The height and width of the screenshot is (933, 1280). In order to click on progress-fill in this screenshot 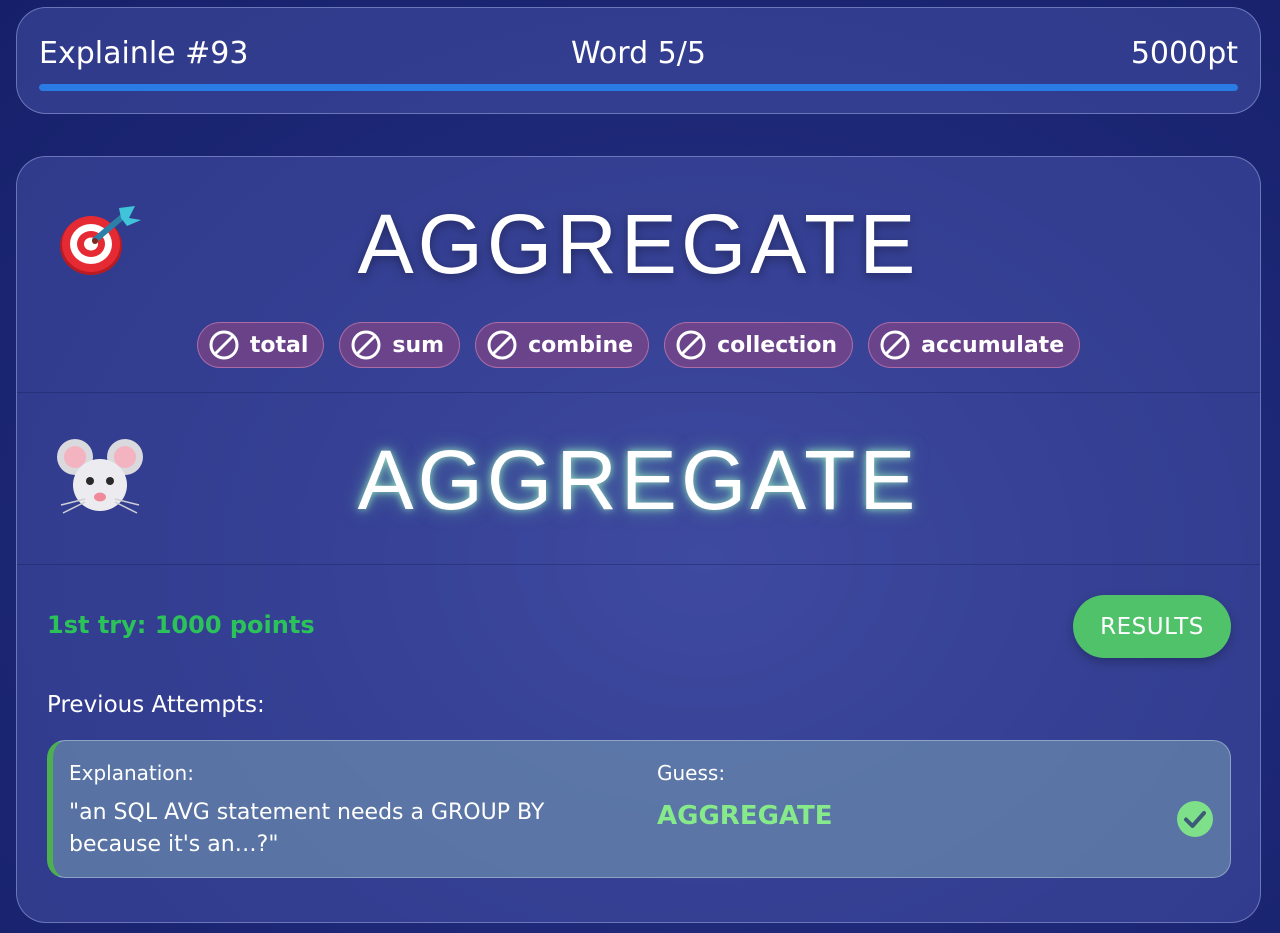, I will do `click(638, 87)`.